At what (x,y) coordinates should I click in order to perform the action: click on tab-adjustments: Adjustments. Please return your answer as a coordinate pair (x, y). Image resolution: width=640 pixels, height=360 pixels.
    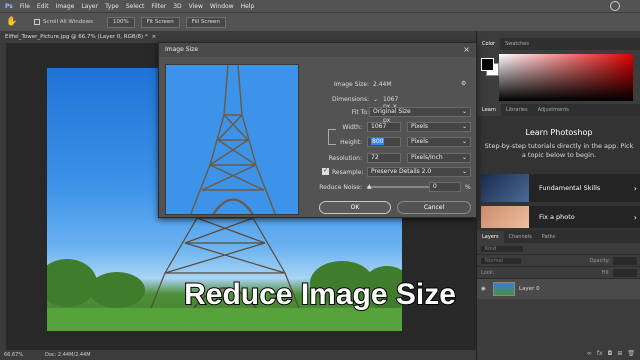
    Looking at the image, I should click on (553, 110).